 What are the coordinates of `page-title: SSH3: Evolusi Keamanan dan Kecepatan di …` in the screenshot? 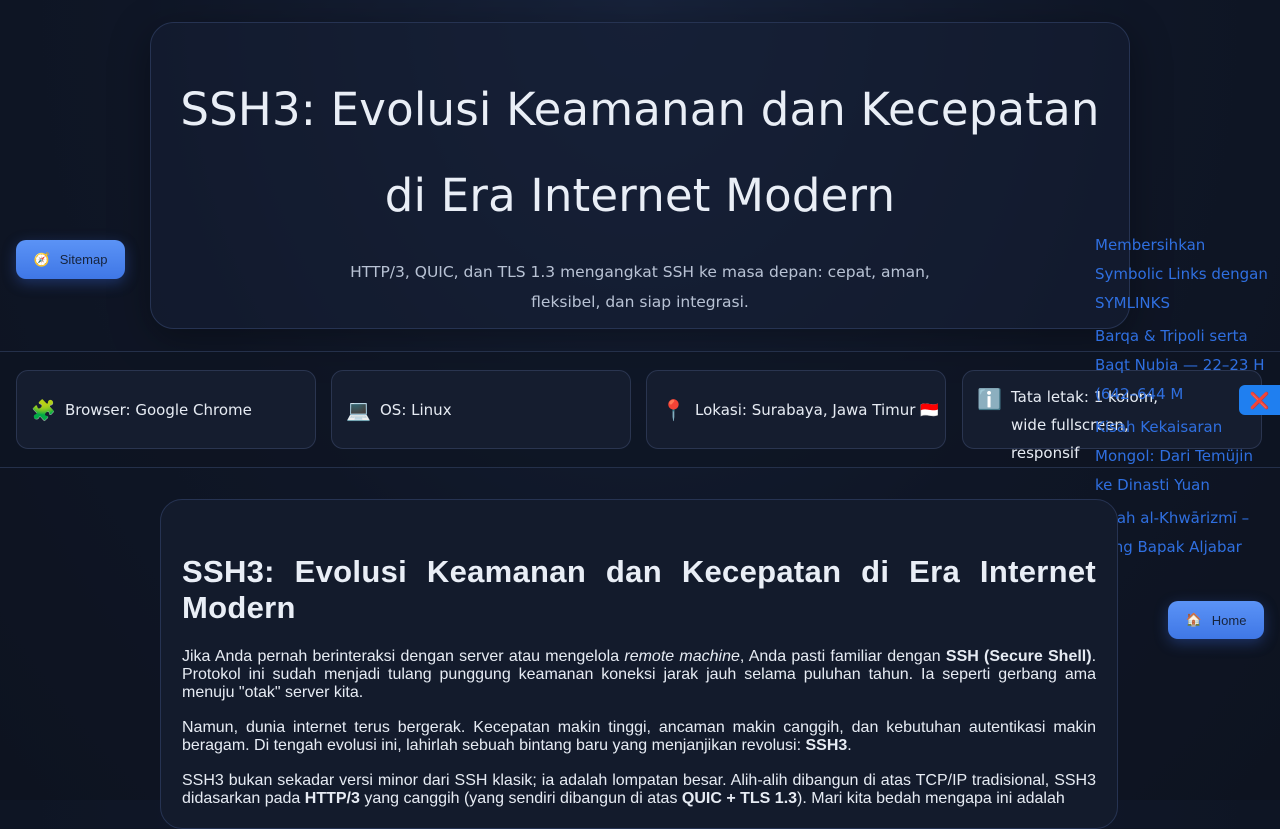 It's located at (640, 152).